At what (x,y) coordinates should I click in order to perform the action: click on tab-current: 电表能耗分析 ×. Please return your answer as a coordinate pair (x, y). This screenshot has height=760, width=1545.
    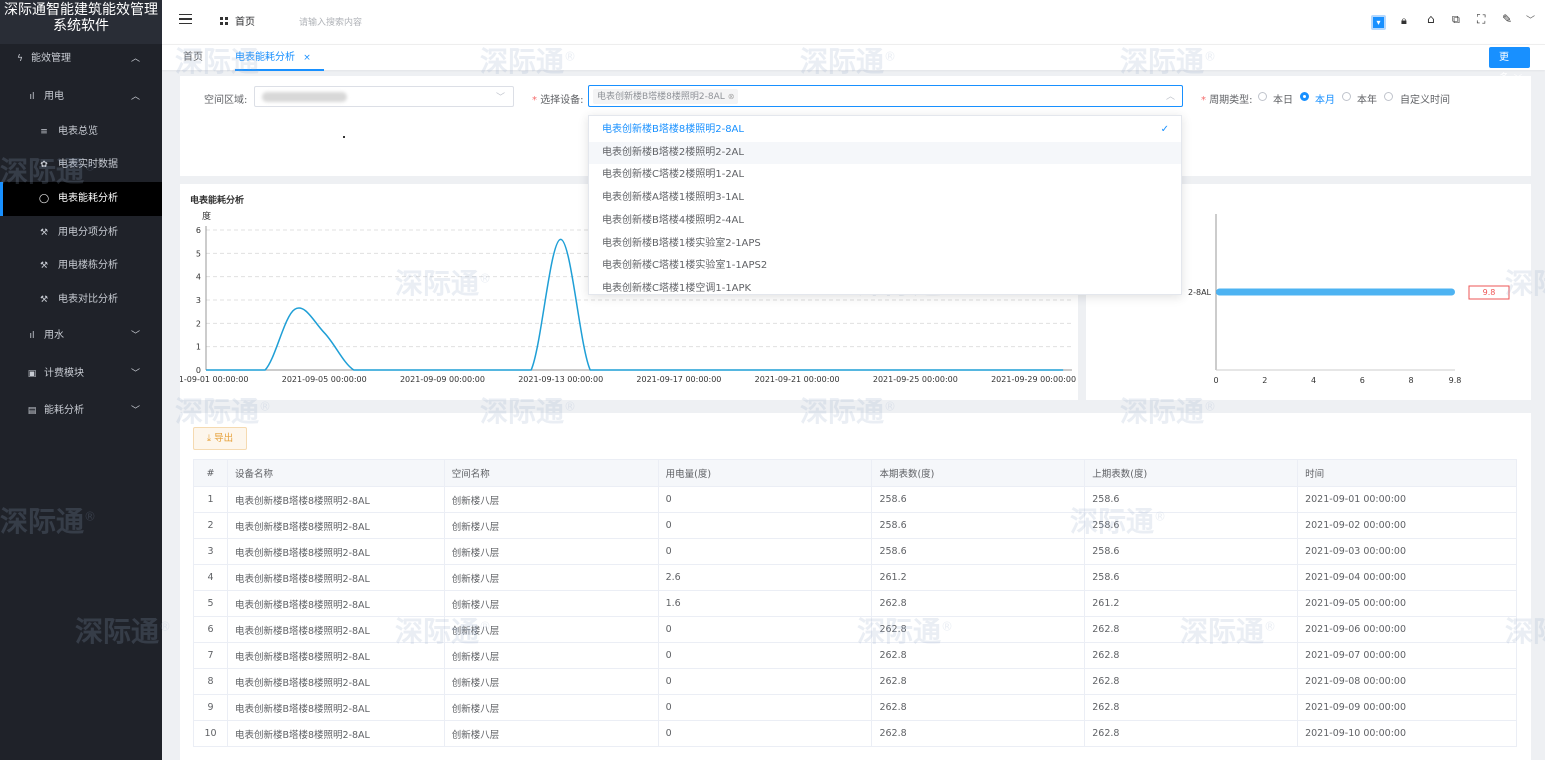
    Looking at the image, I should click on (279, 58).